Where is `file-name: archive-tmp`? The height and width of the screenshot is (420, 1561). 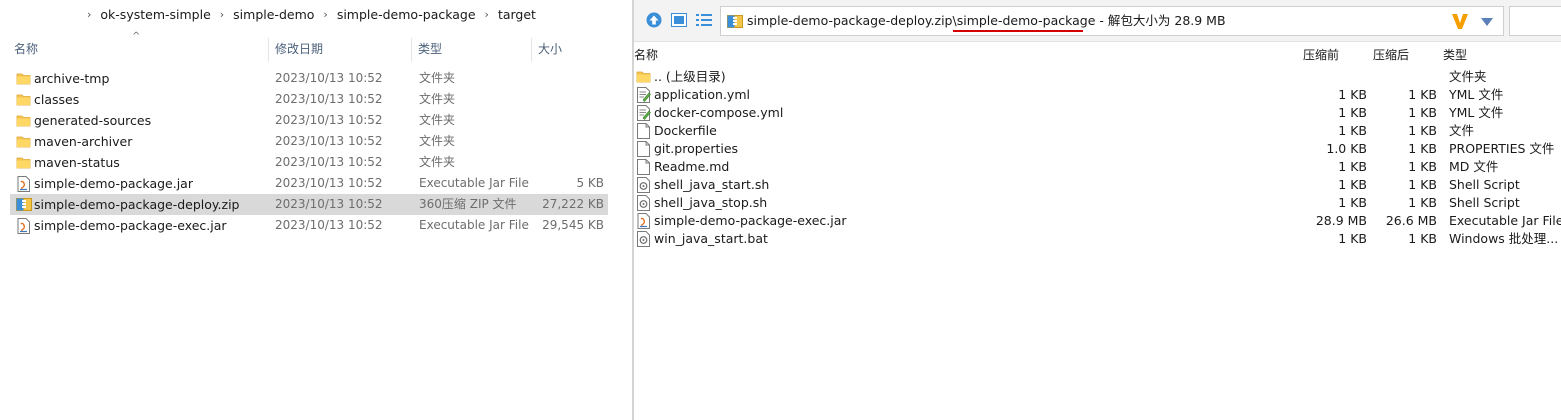
file-name: archive-tmp is located at coordinates (72, 78).